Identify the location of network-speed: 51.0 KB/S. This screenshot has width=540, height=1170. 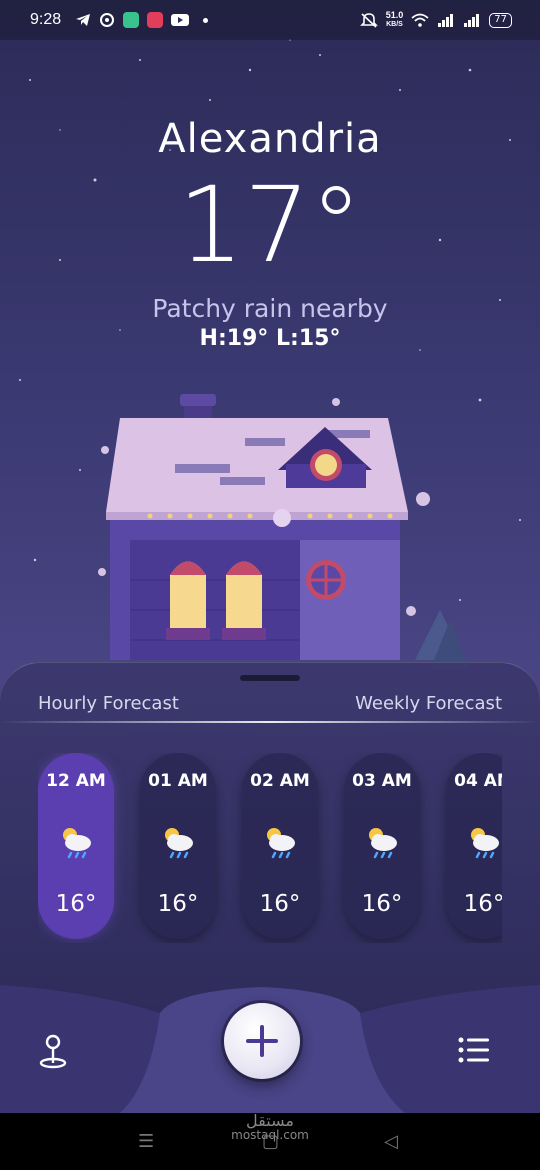
(395, 20).